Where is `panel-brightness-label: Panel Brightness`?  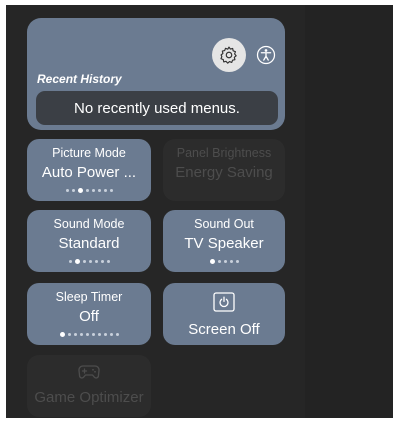 panel-brightness-label: Panel Brightness is located at coordinates (224, 153).